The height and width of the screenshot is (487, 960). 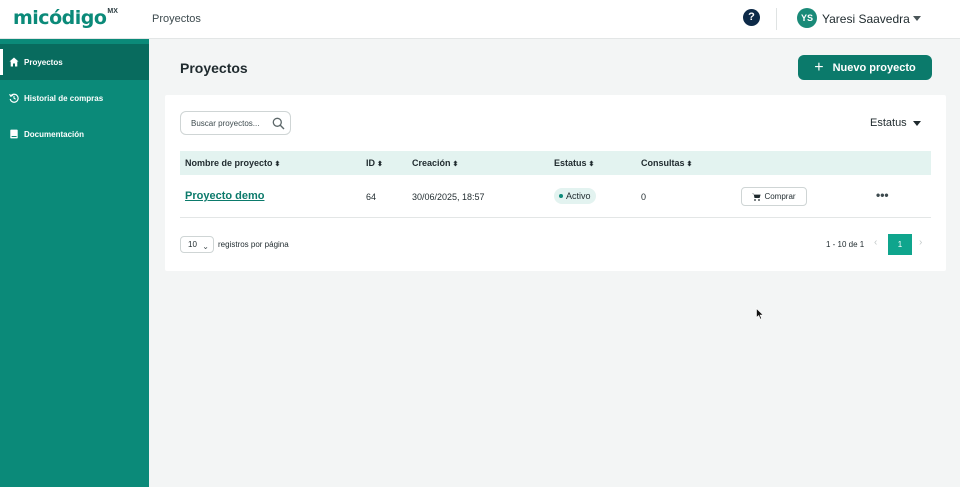 What do you see at coordinates (371, 197) in the screenshot?
I see `project-id: 64` at bounding box center [371, 197].